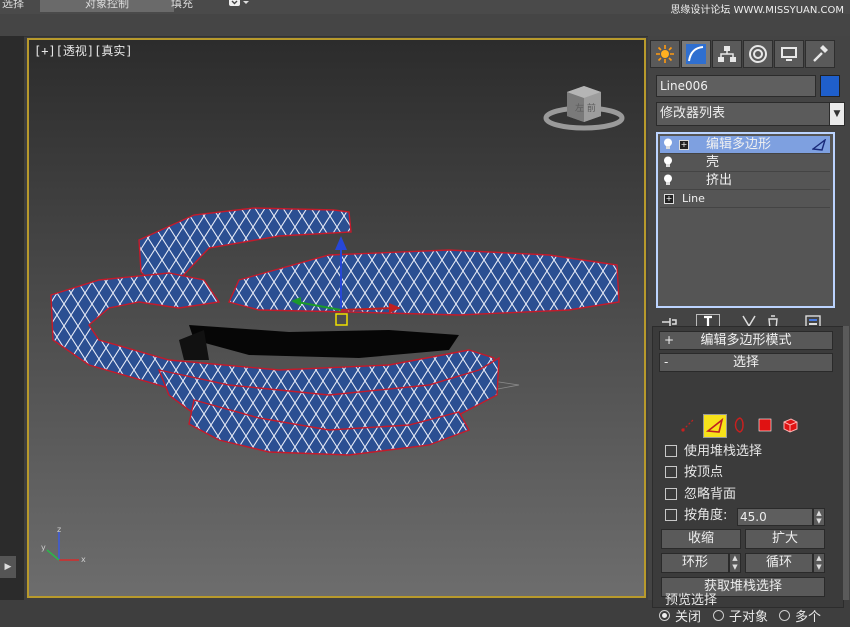  Describe the element at coordinates (745, 181) in the screenshot. I see `stack-item-extrude: 挤出` at that location.